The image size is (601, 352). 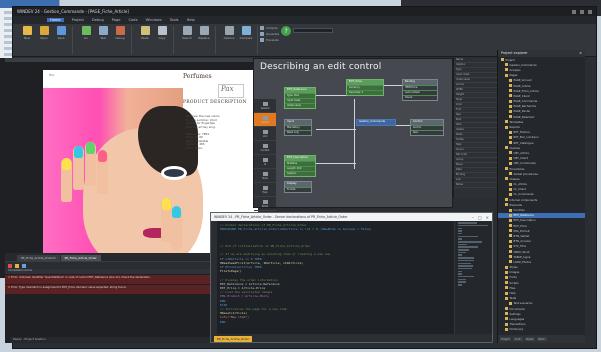 What do you see at coordinates (44, 33) in the screenshot?
I see `open-button: Open` at bounding box center [44, 33].